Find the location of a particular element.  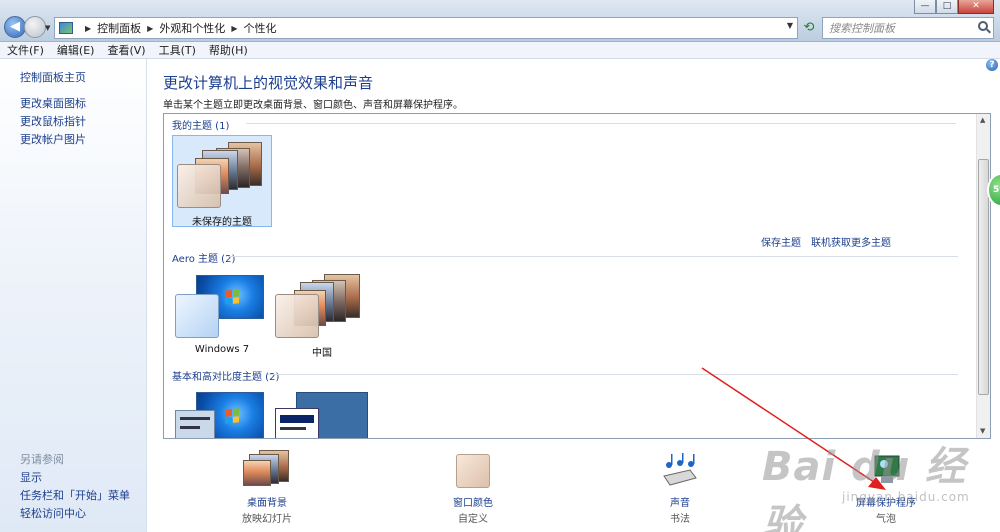

history-dropdown-icon: ▼ is located at coordinates (47, 28).